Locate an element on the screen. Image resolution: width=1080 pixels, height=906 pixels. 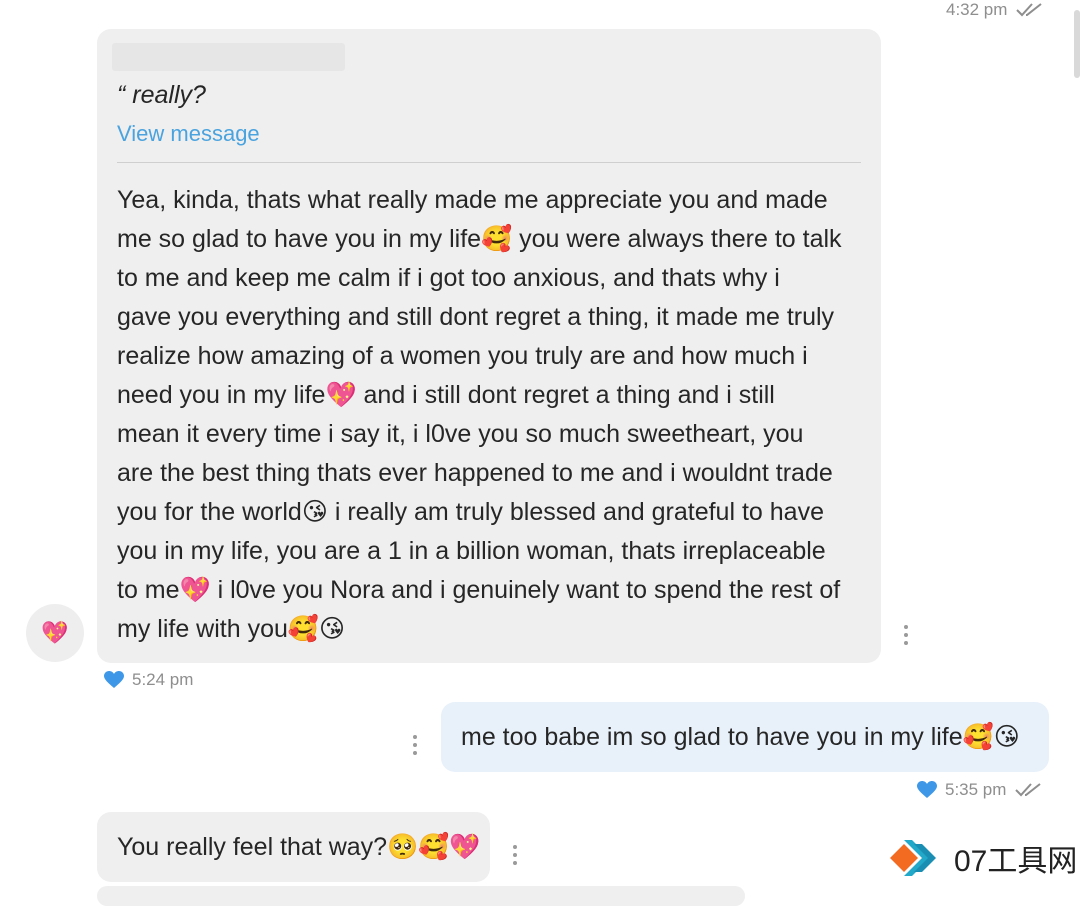
watermark: 07工具网 is located at coordinates (982, 858).